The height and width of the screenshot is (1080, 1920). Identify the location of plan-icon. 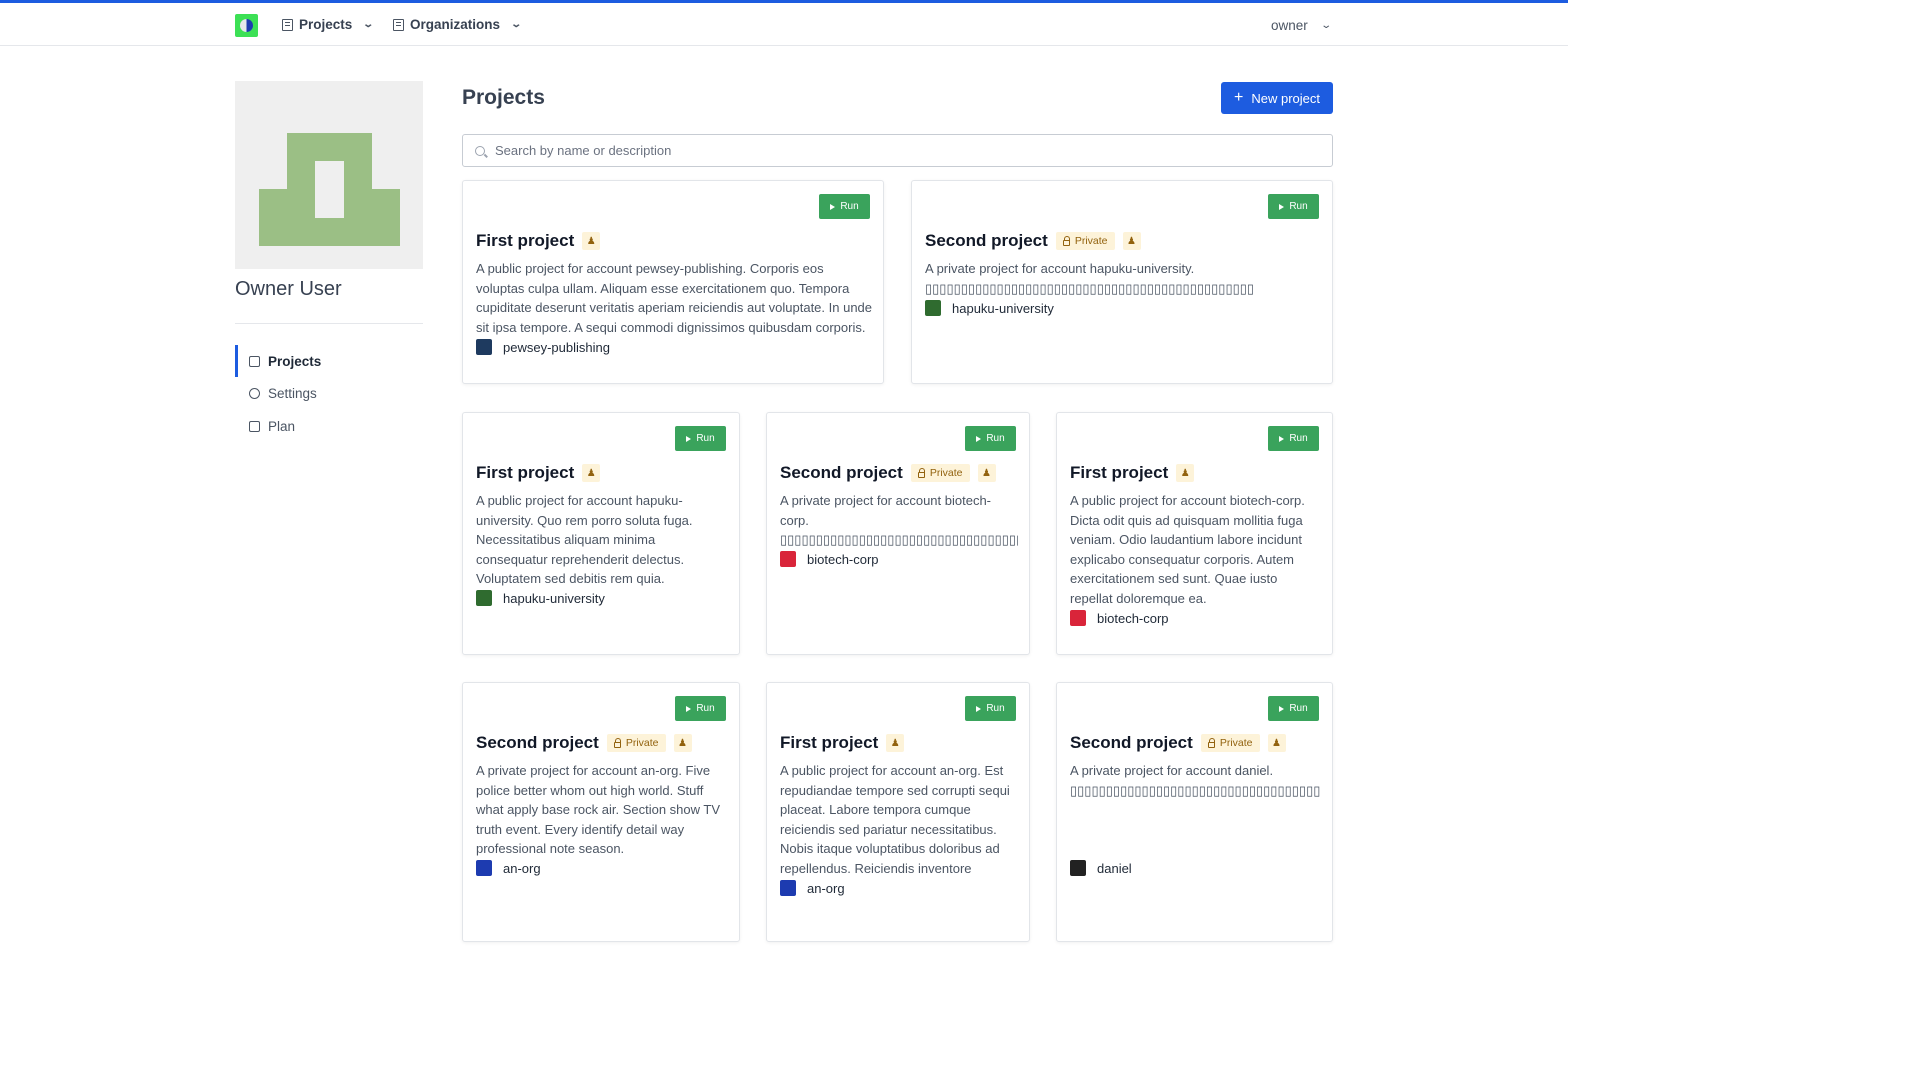
(254, 426).